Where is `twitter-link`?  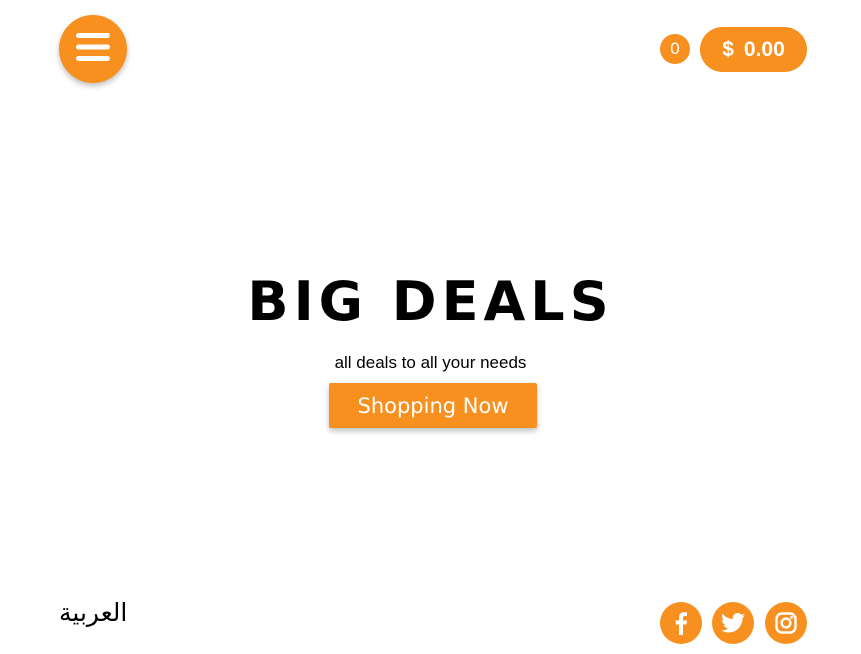 twitter-link is located at coordinates (733, 623).